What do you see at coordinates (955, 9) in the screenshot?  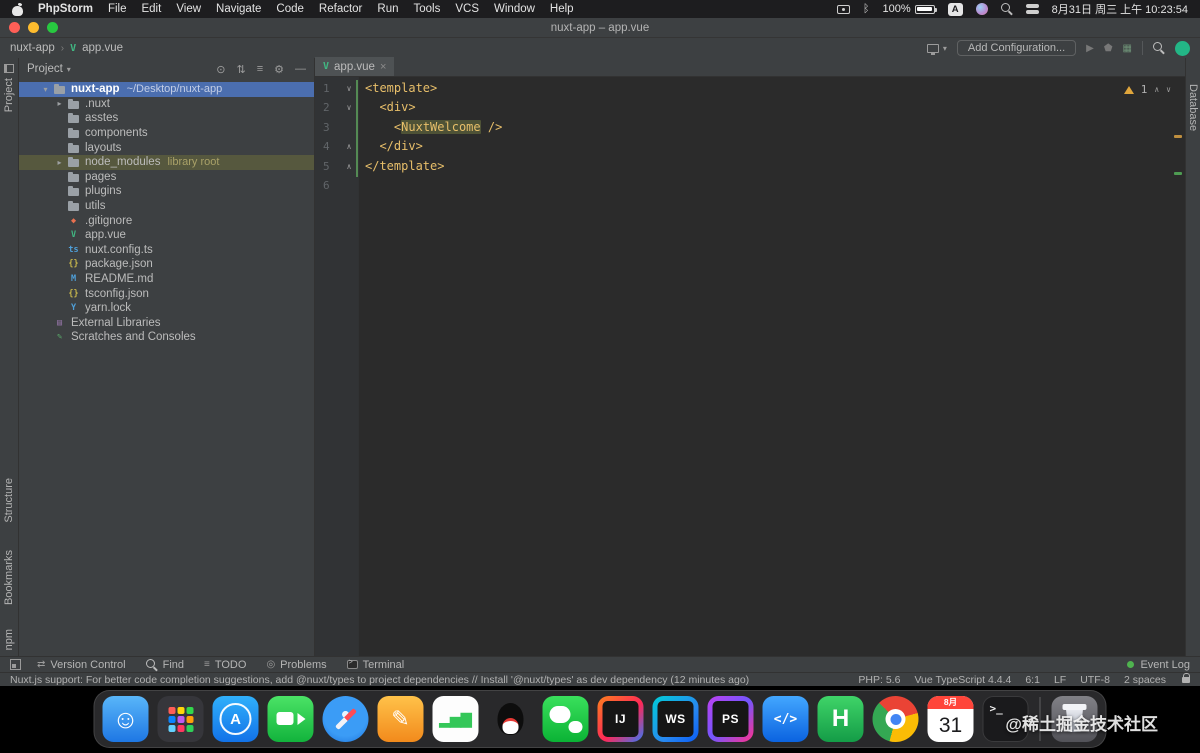 I see `input-source-icon: A` at bounding box center [955, 9].